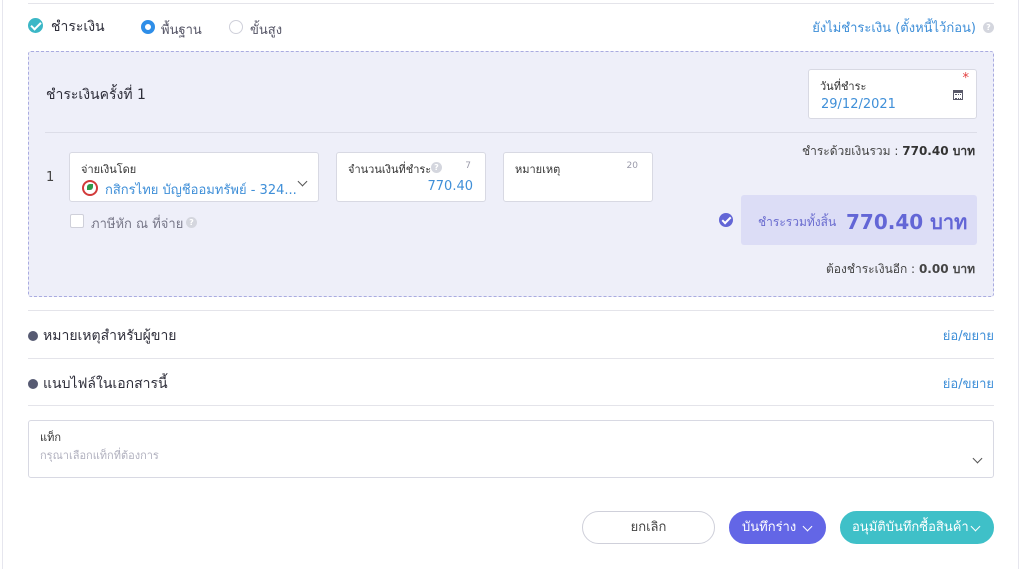 This screenshot has height=569, width=1019. What do you see at coordinates (769, 527) in the screenshot?
I see `save-draft-label: บันทึกร่าง` at bounding box center [769, 527].